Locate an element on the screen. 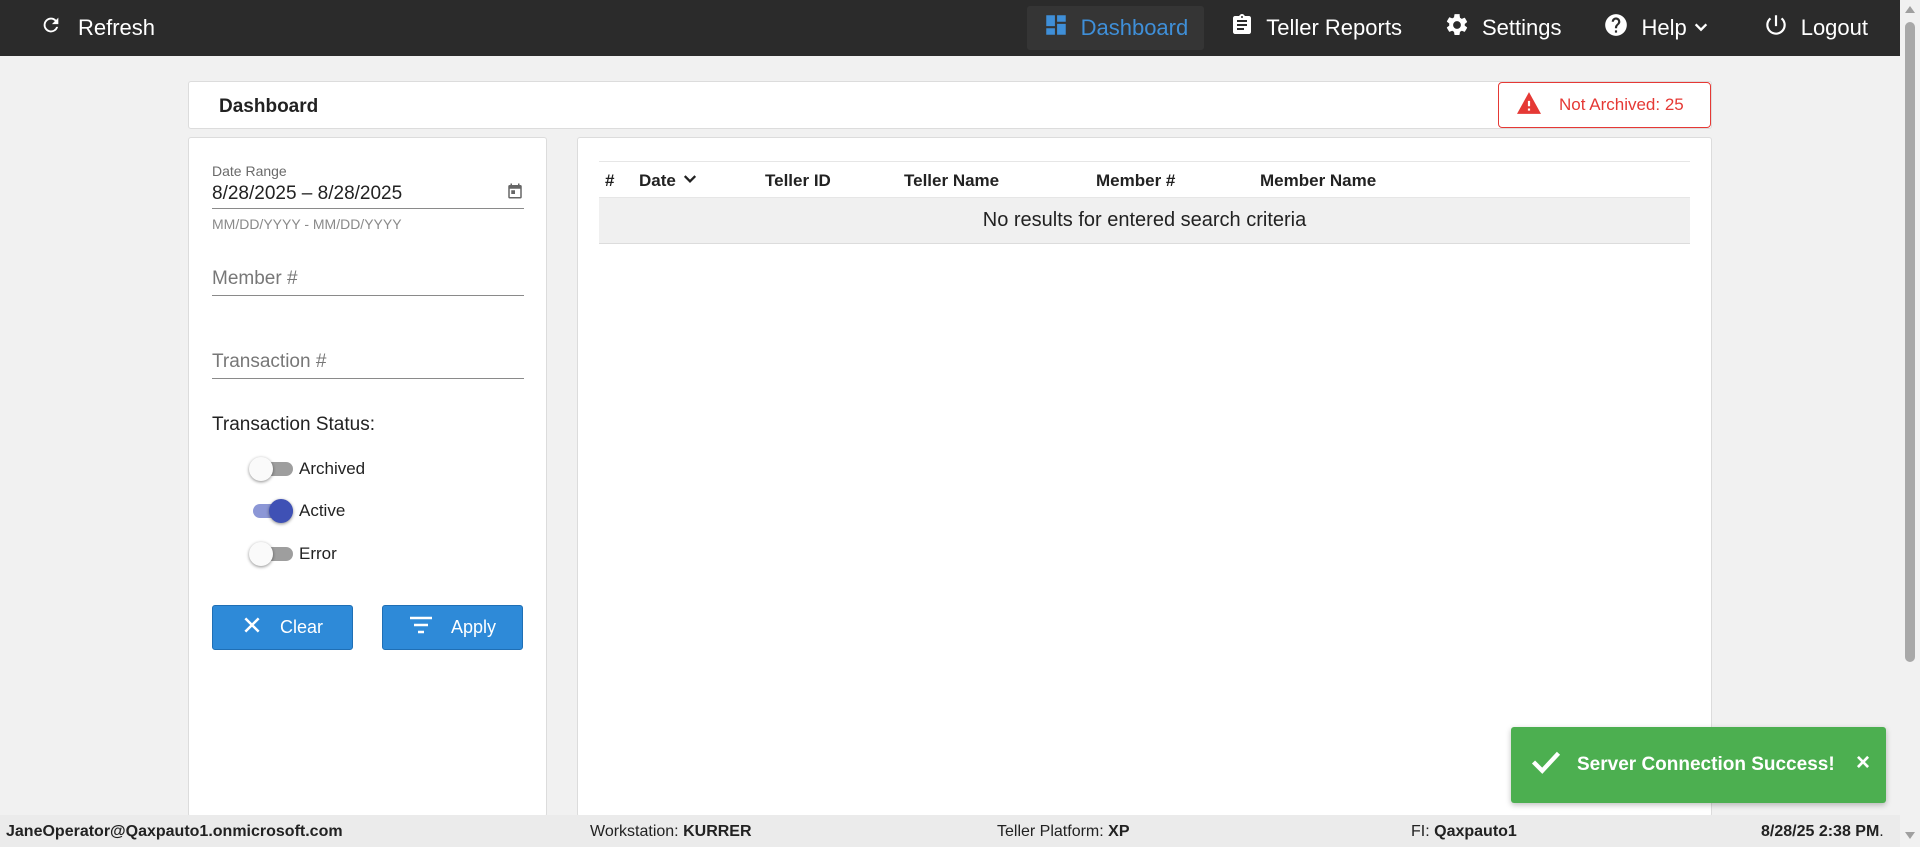  status-error-row: Error is located at coordinates (293, 554).